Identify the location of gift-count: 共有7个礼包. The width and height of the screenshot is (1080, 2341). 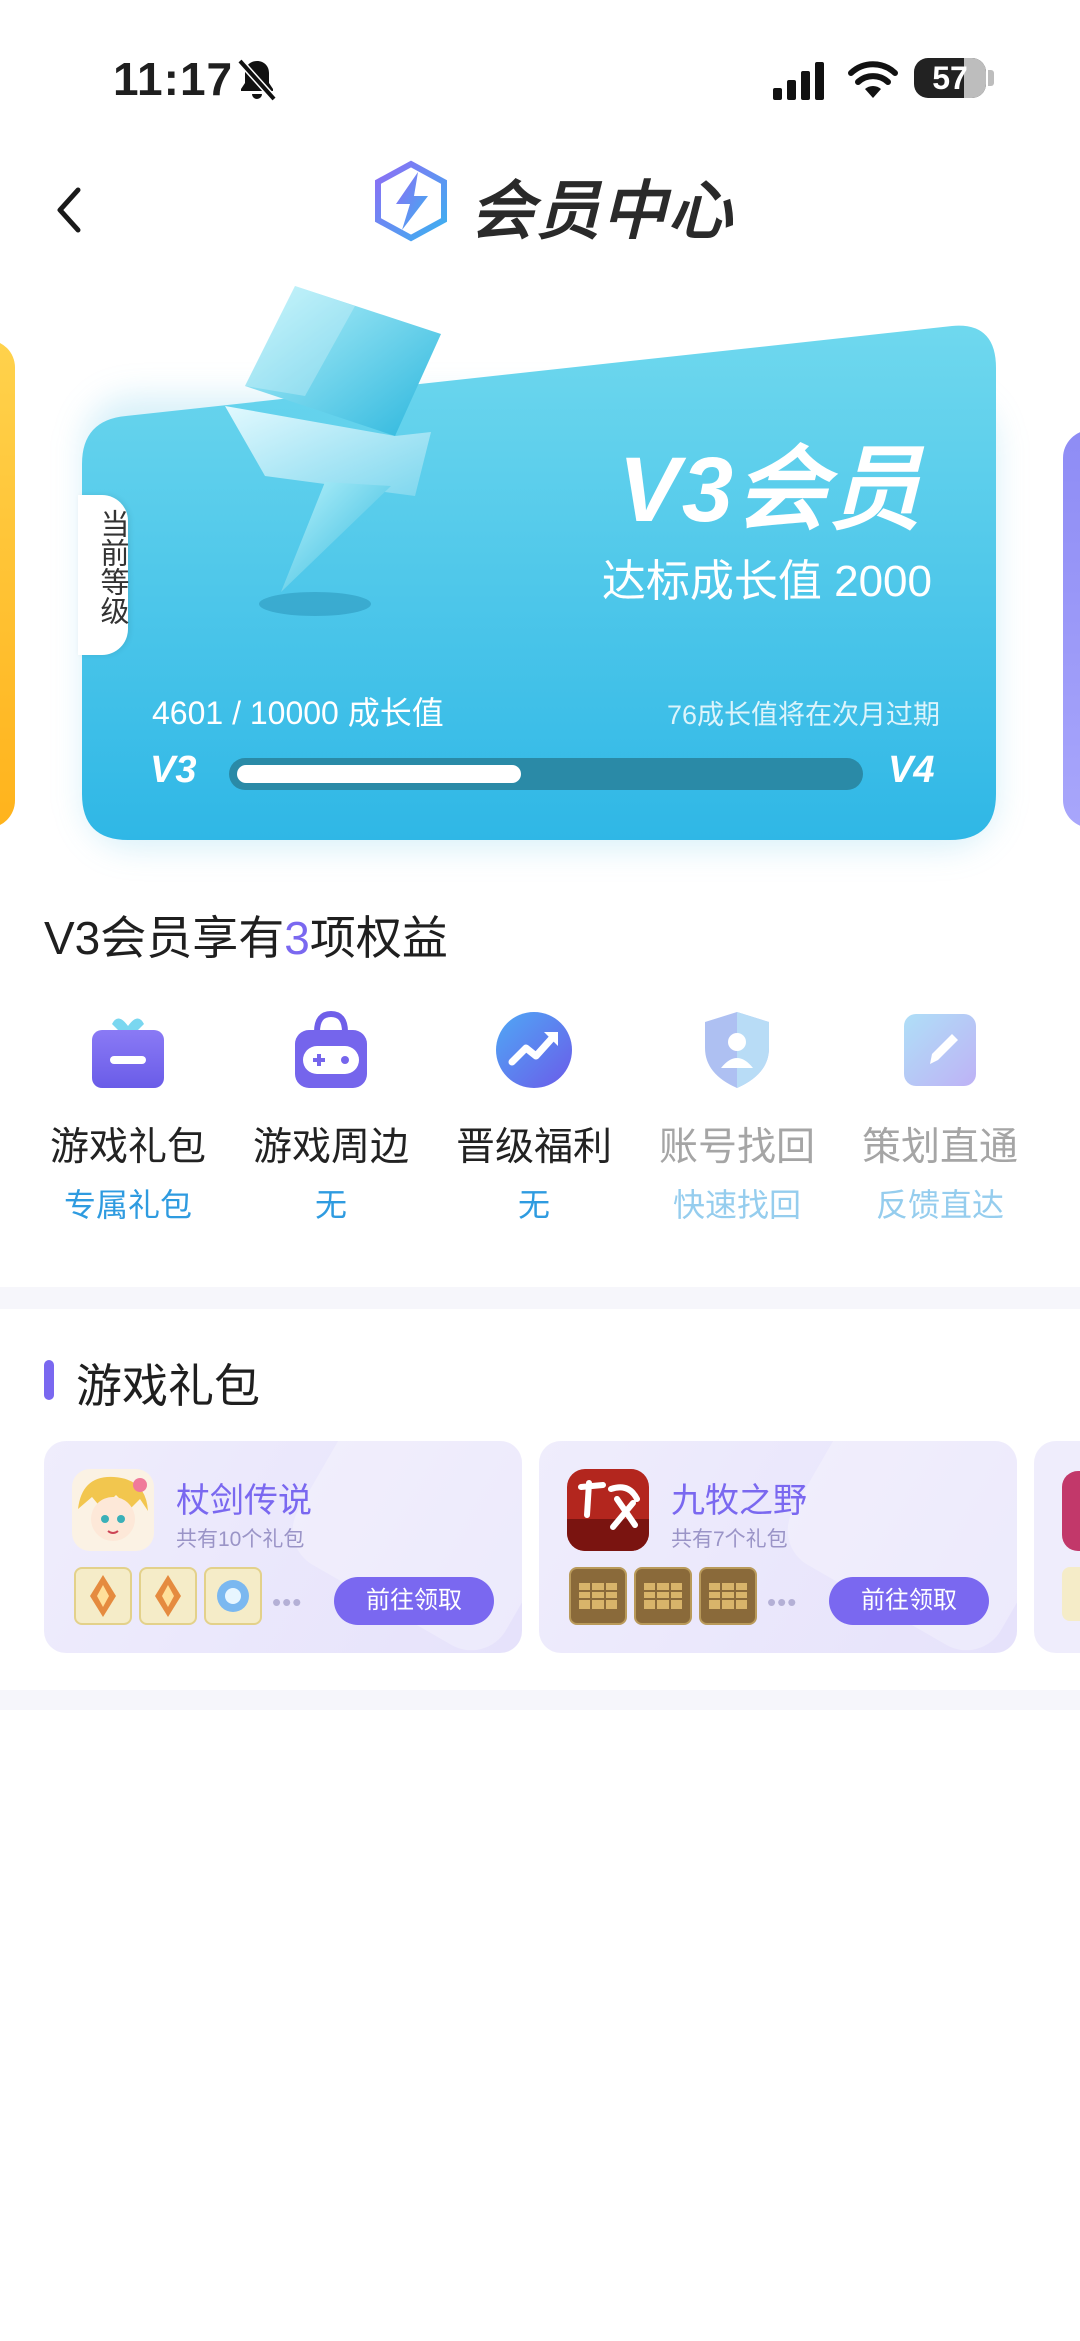
(729, 1539).